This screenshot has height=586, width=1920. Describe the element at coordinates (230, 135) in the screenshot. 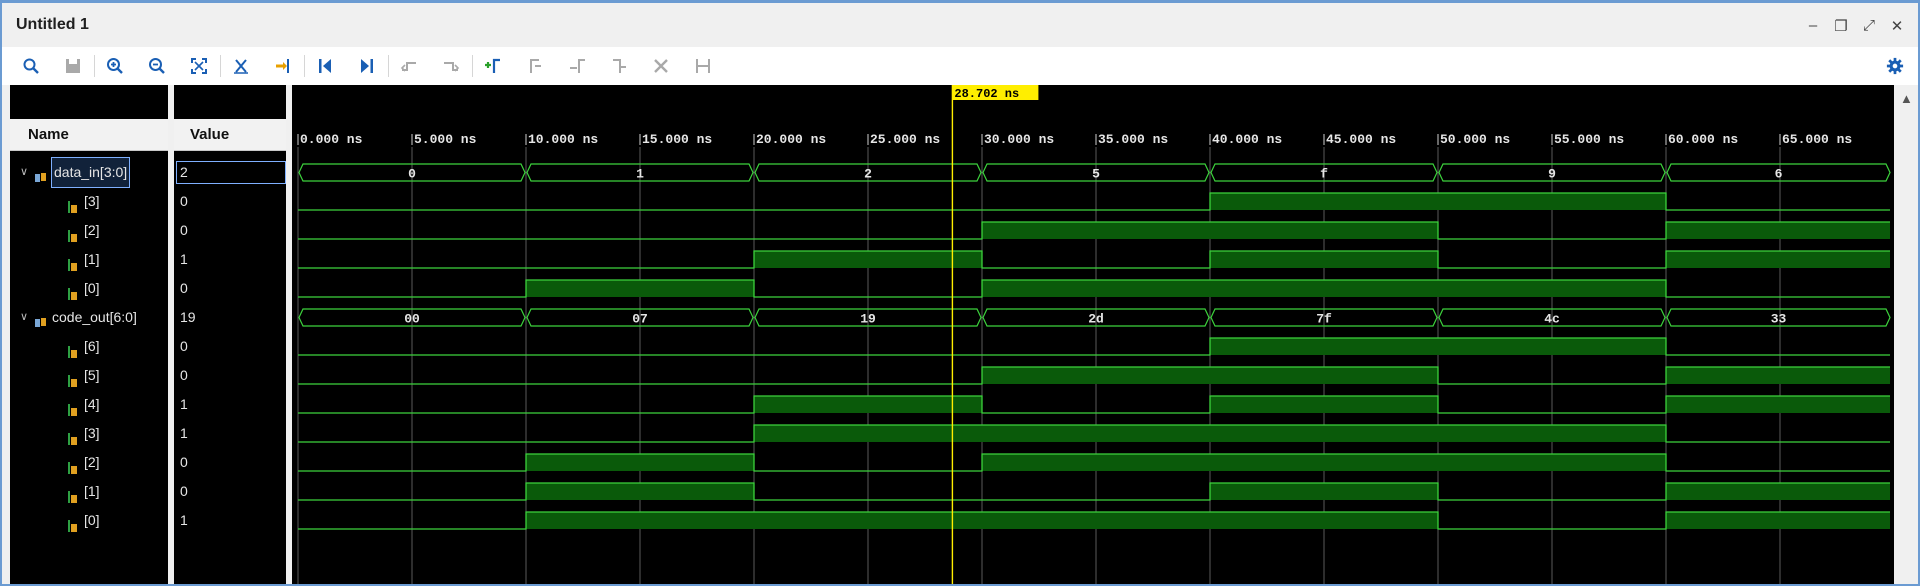

I see `value-column-header: Value` at that location.